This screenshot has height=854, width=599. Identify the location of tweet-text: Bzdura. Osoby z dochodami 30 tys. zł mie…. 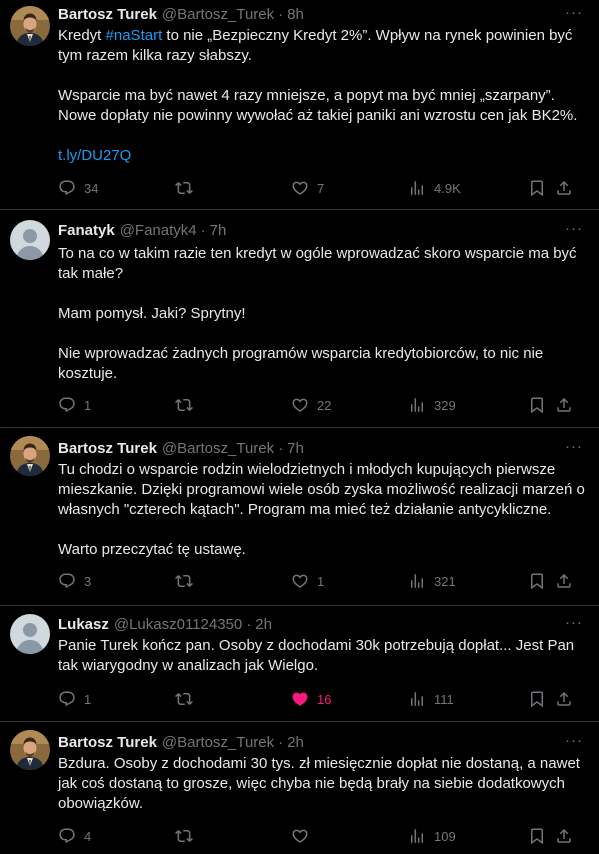
(322, 784).